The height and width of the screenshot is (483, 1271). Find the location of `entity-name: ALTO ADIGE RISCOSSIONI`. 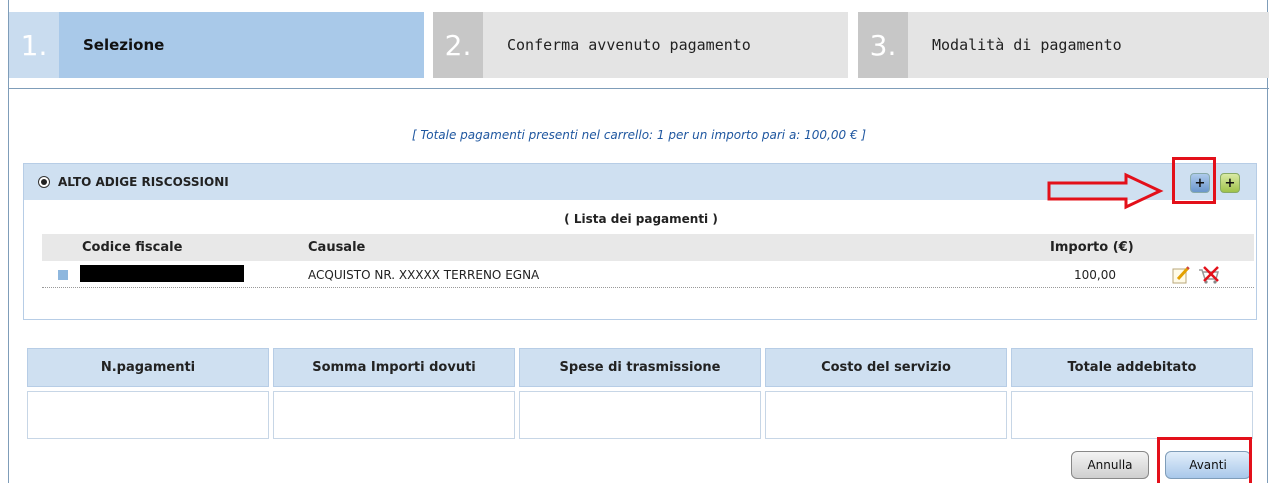

entity-name: ALTO ADIGE RISCOSSIONI is located at coordinates (143, 182).